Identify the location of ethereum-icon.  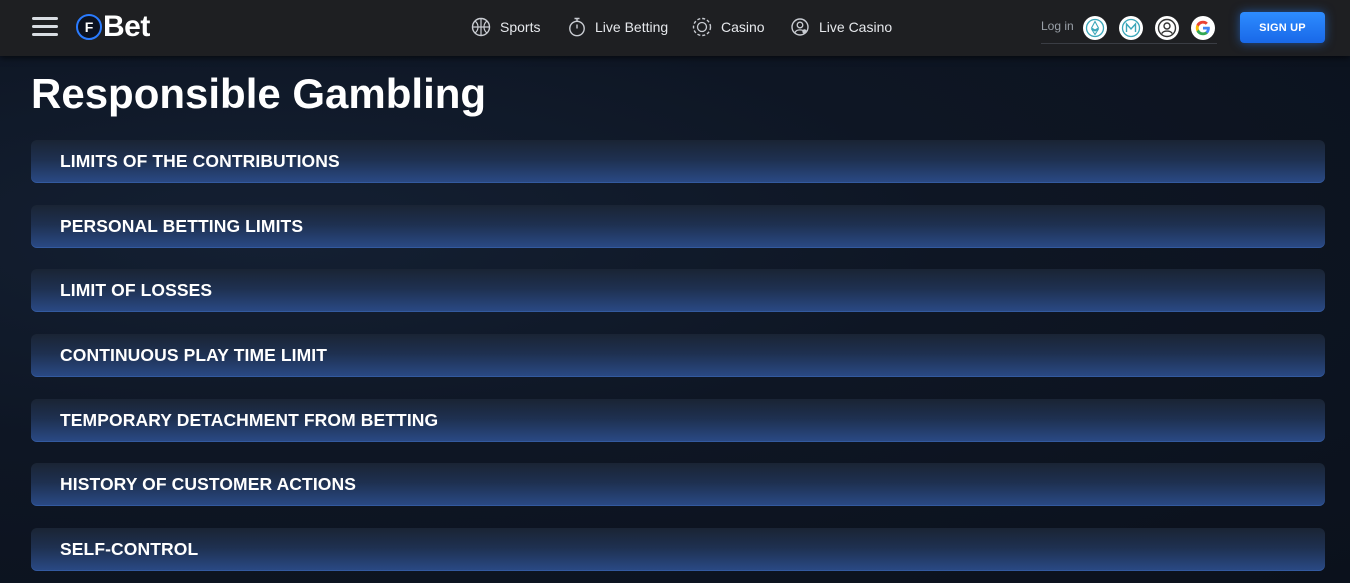
(1095, 28).